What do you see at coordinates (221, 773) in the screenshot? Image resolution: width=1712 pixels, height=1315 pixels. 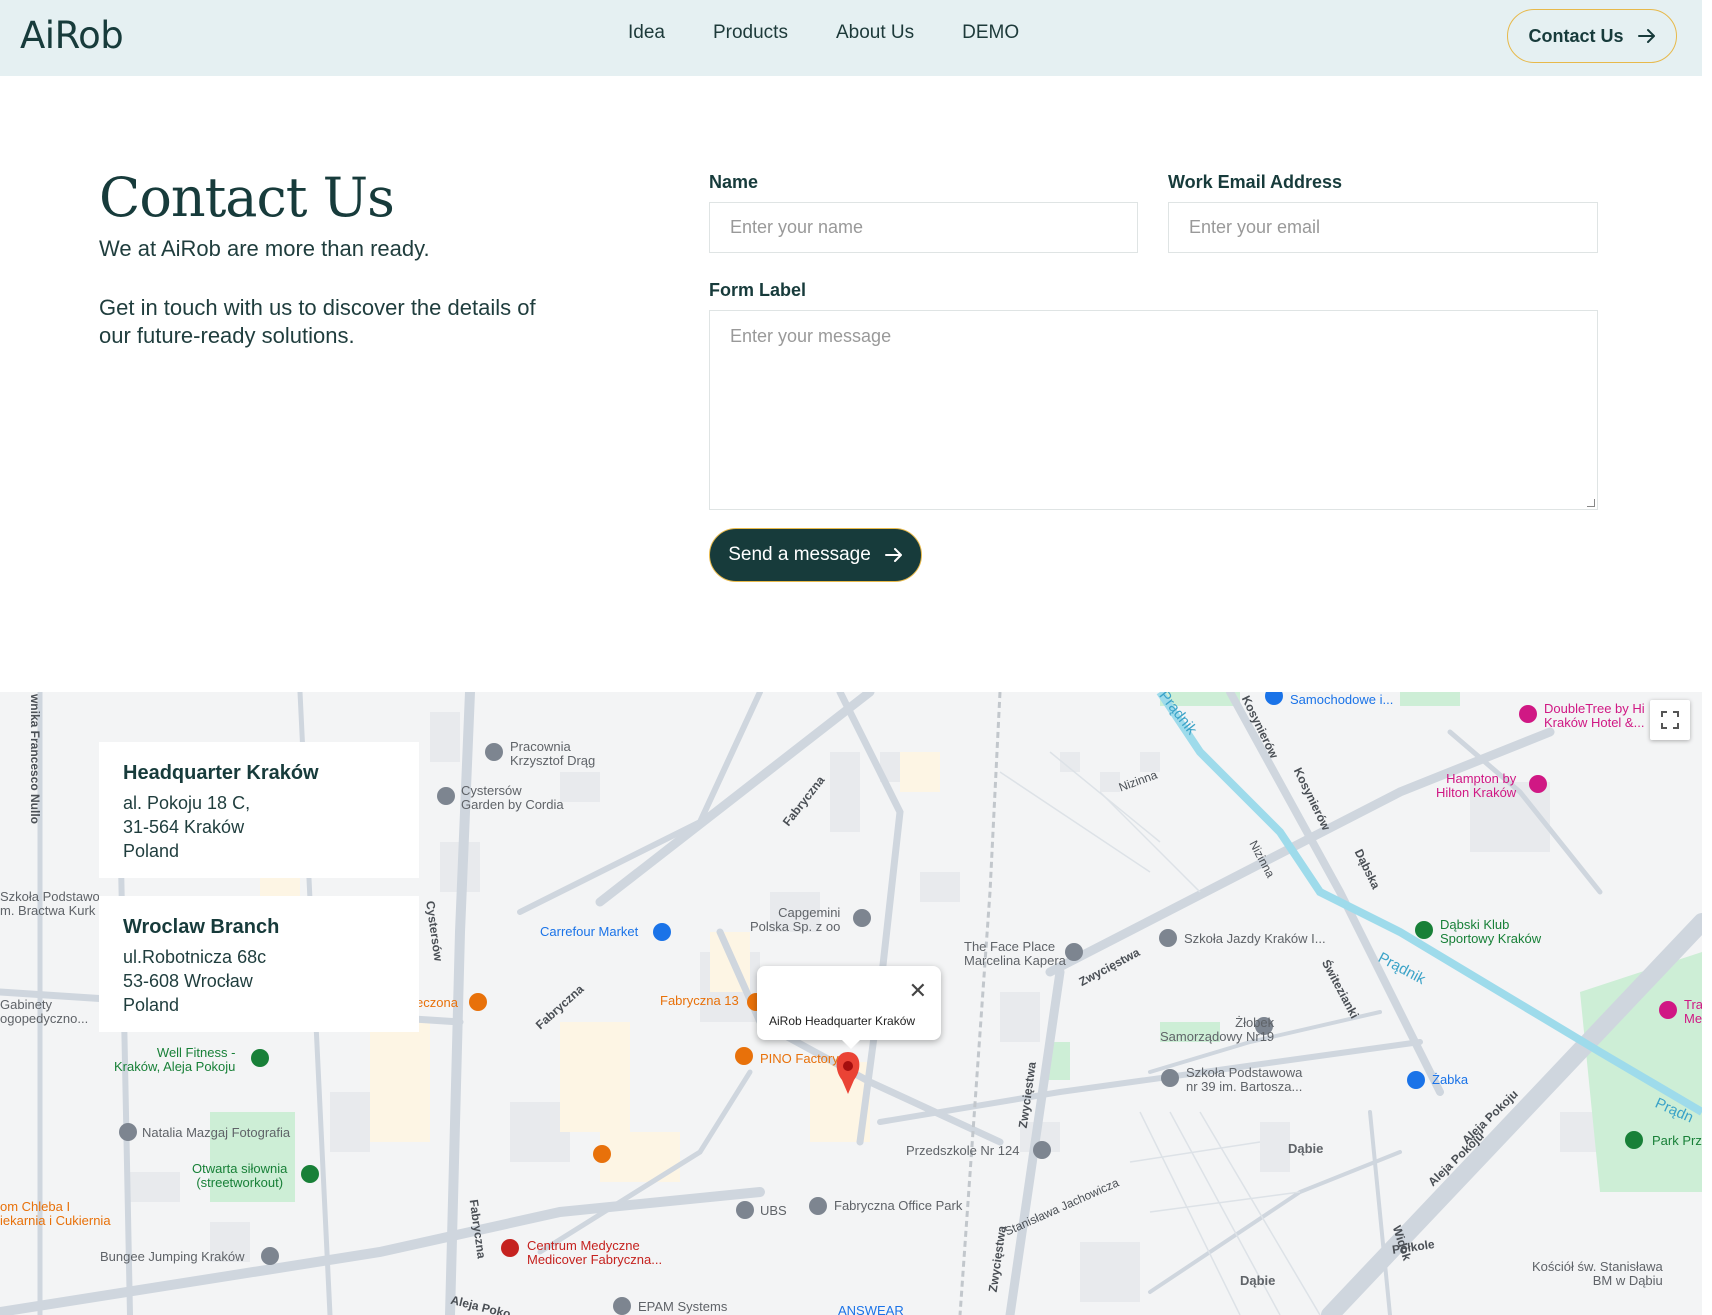 I see `office-name: Headquarter Kraków` at bounding box center [221, 773].